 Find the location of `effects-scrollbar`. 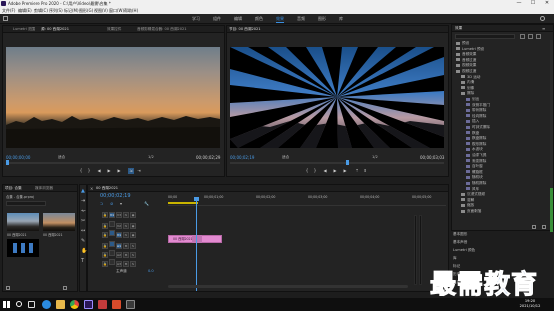

effects-scrollbar is located at coordinates (551, 136).